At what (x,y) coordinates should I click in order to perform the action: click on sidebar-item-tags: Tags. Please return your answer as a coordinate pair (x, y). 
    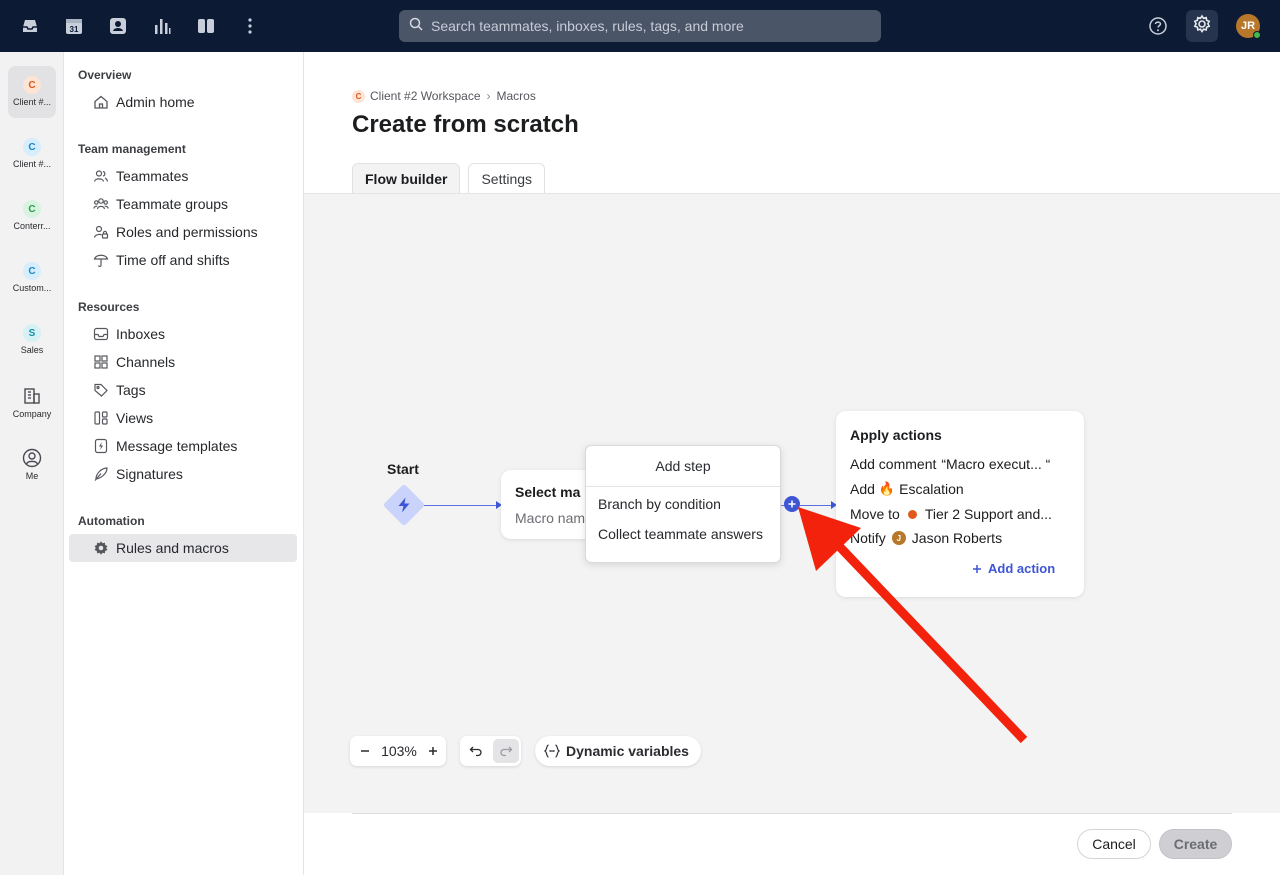
    Looking at the image, I should click on (183, 390).